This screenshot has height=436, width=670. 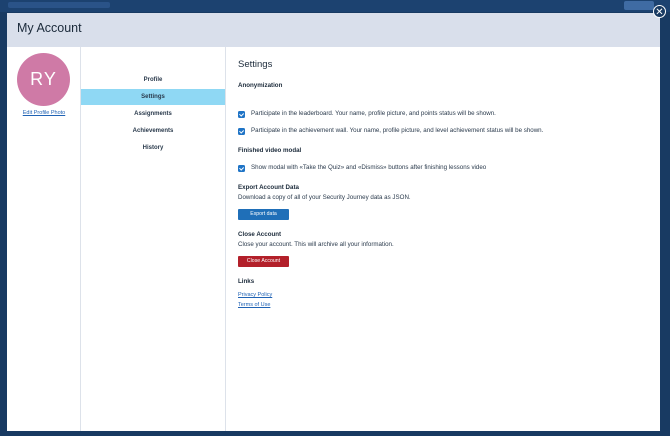 What do you see at coordinates (153, 97) in the screenshot?
I see `nav-item-settings: Settings` at bounding box center [153, 97].